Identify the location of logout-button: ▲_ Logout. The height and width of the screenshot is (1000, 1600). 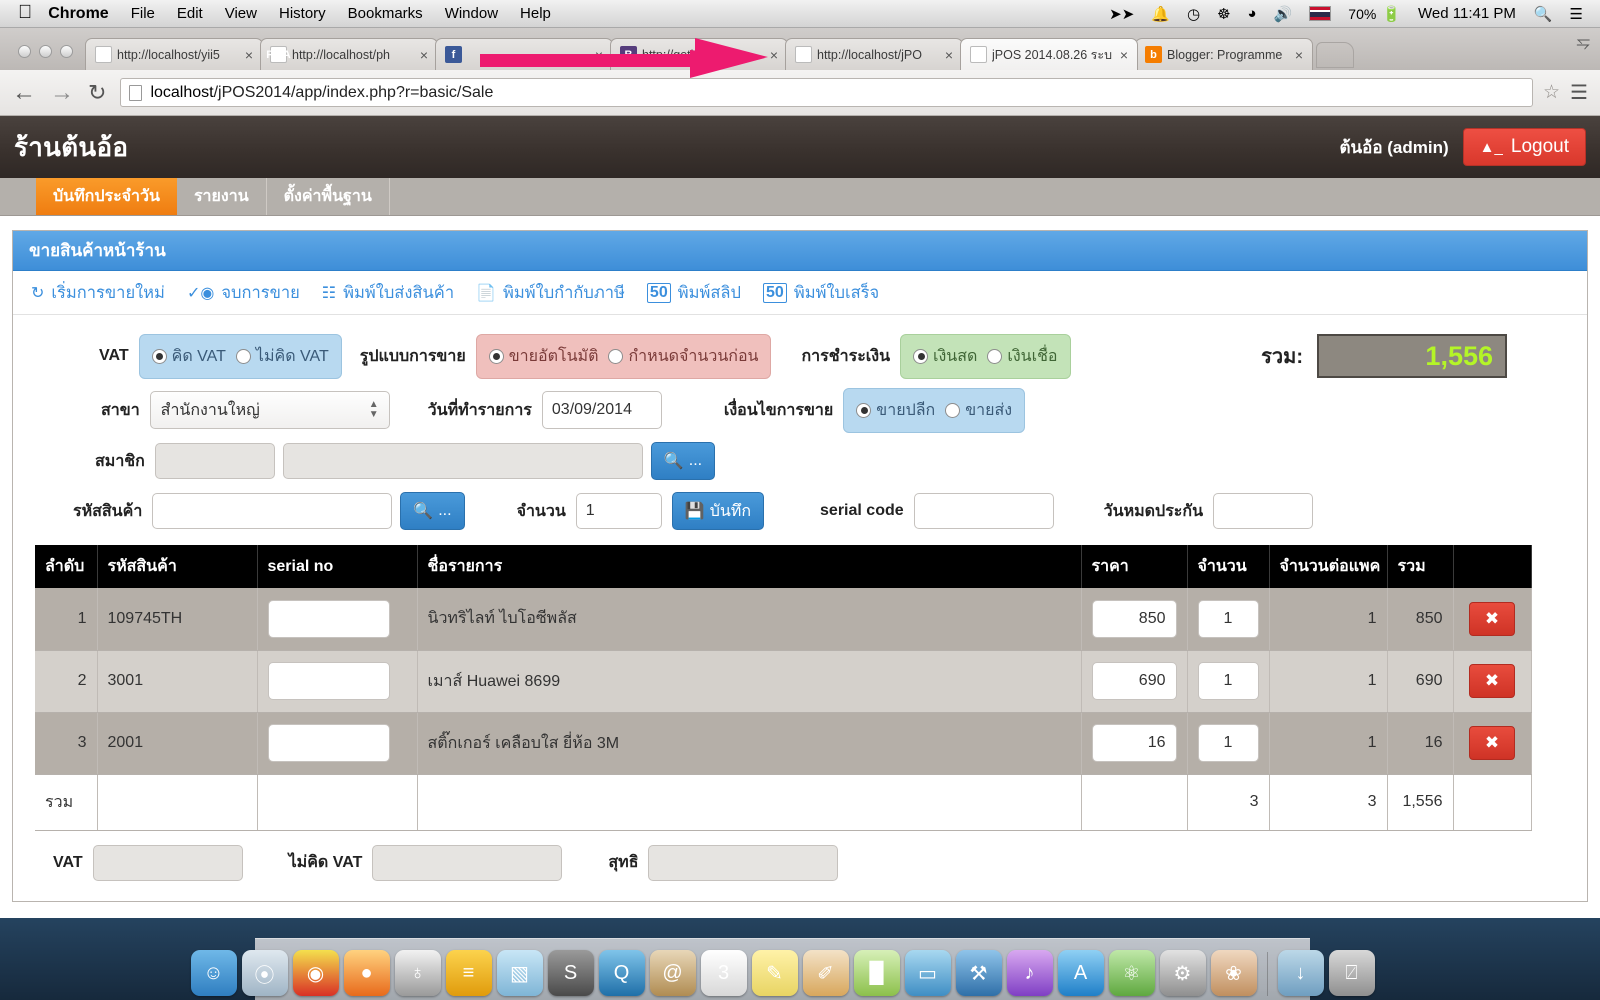
(1524, 147).